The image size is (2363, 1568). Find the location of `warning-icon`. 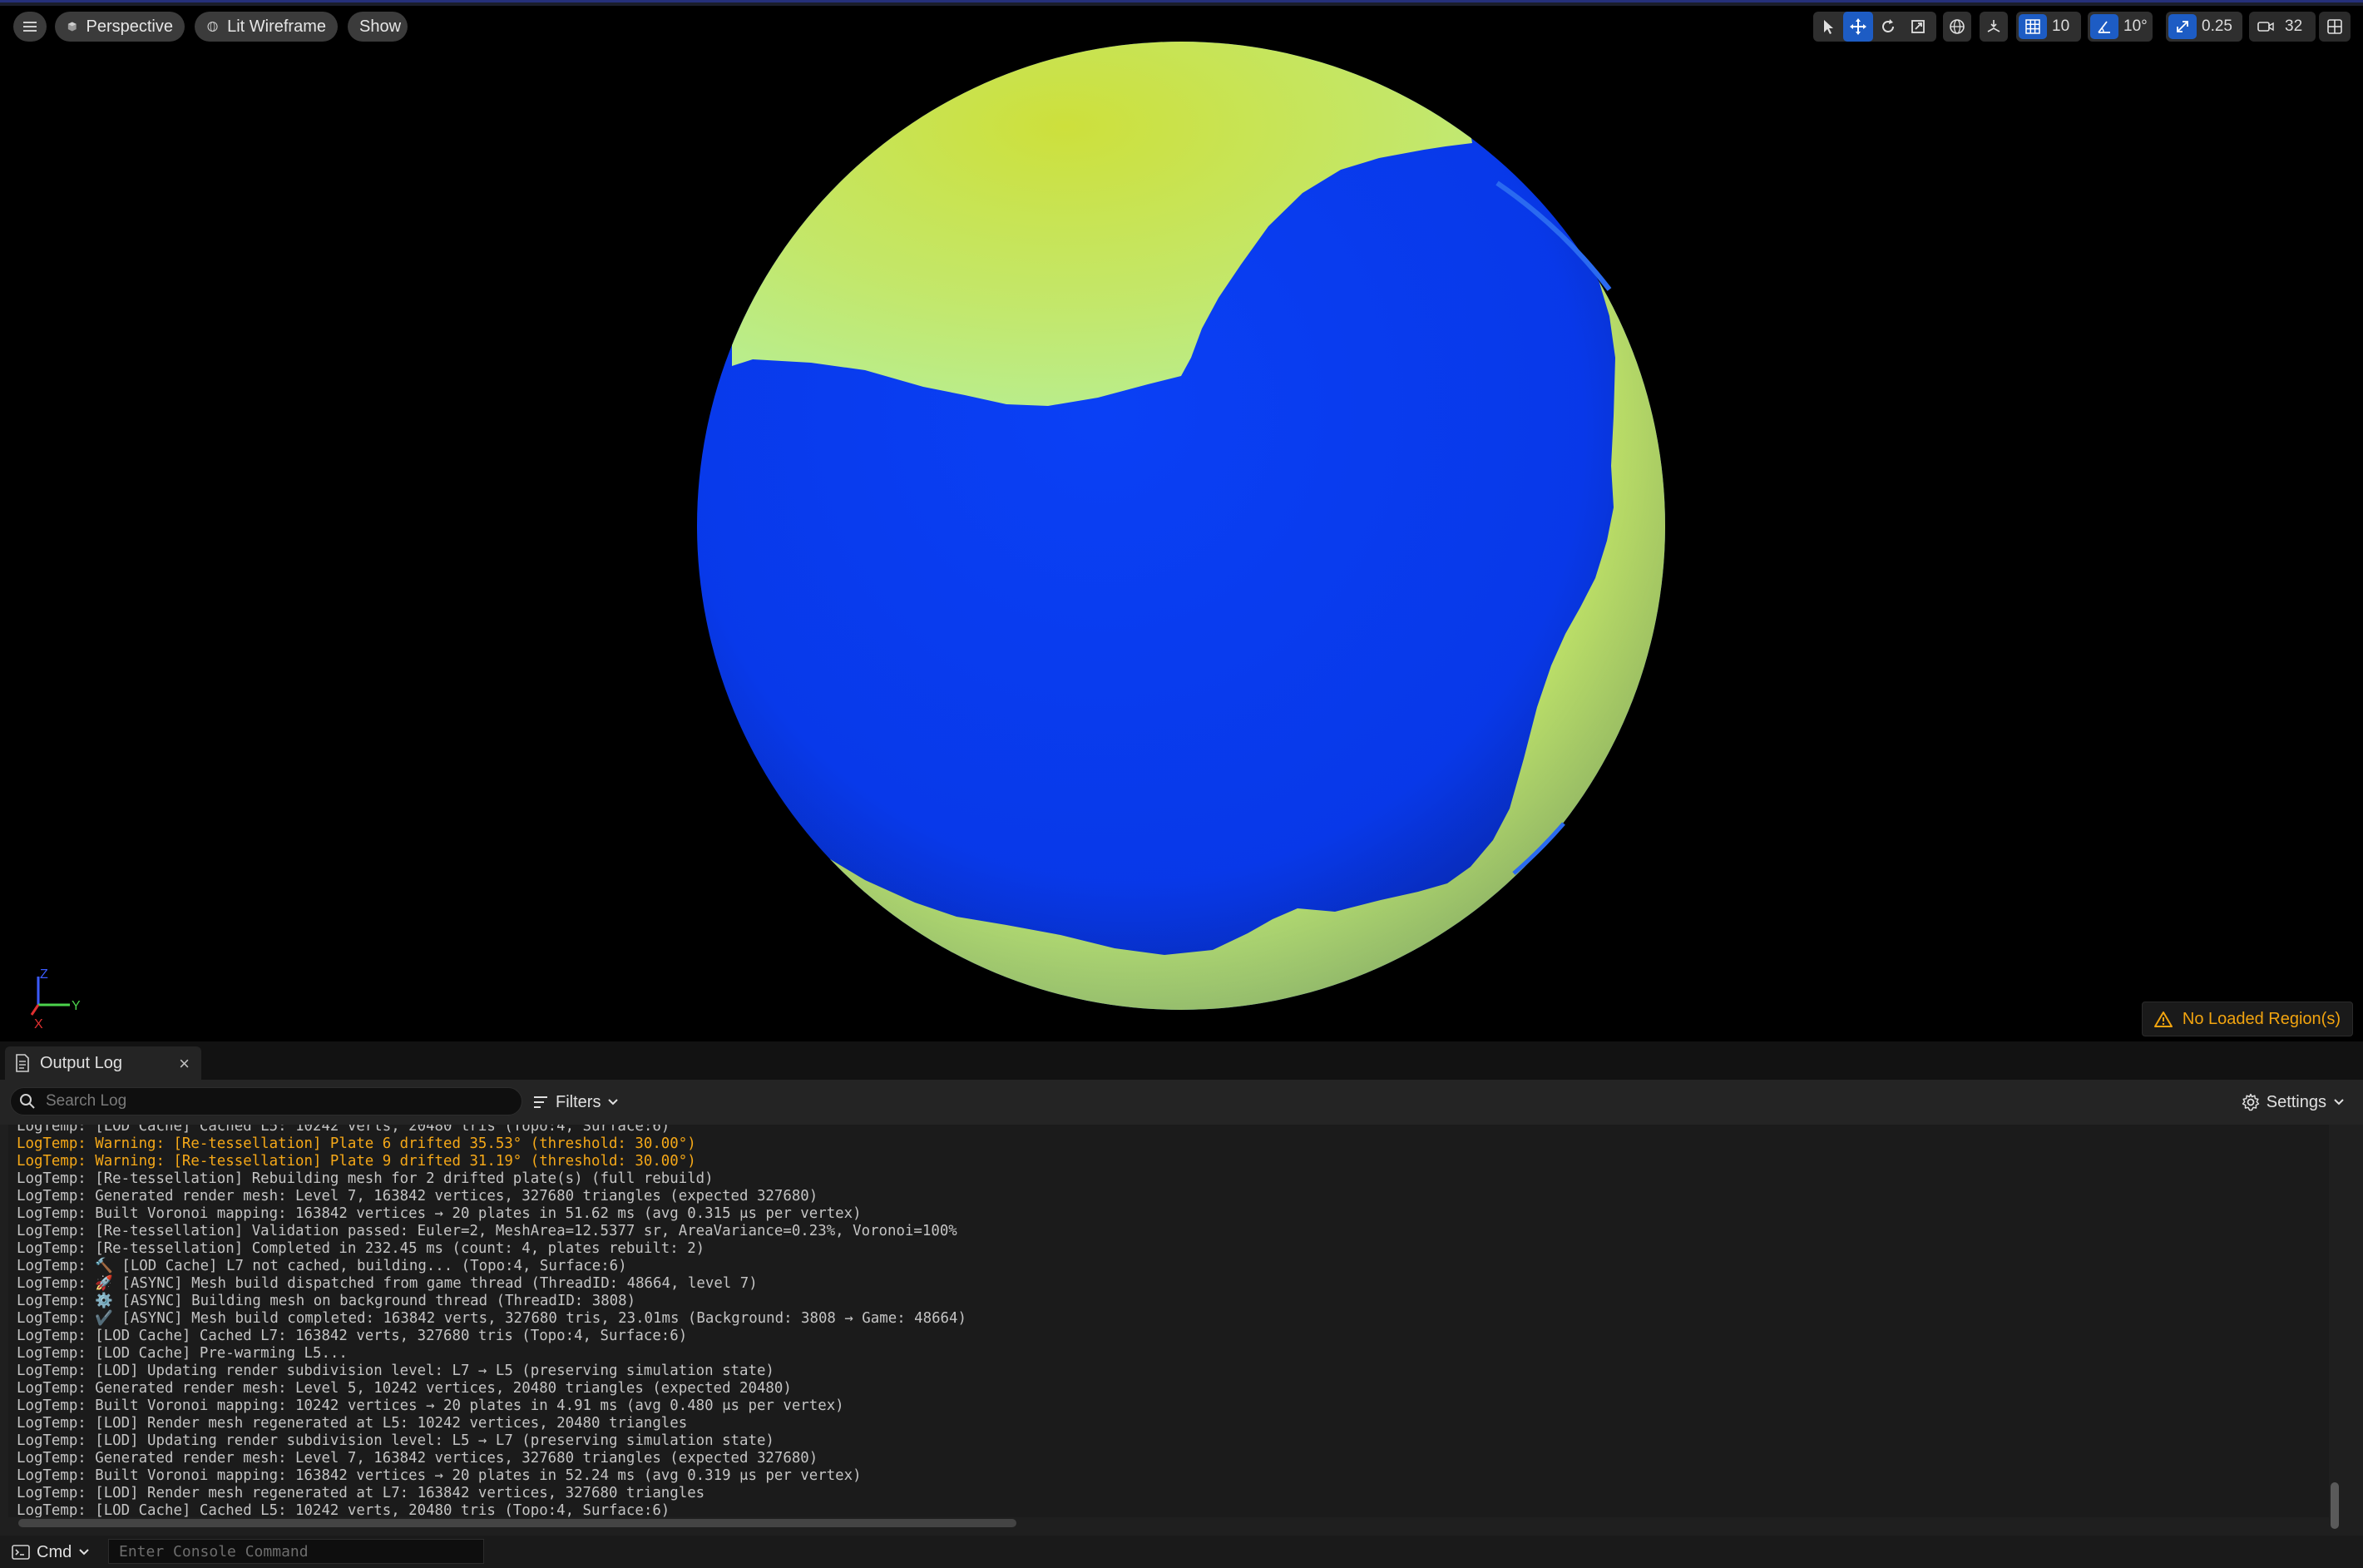

warning-icon is located at coordinates (2163, 1019).